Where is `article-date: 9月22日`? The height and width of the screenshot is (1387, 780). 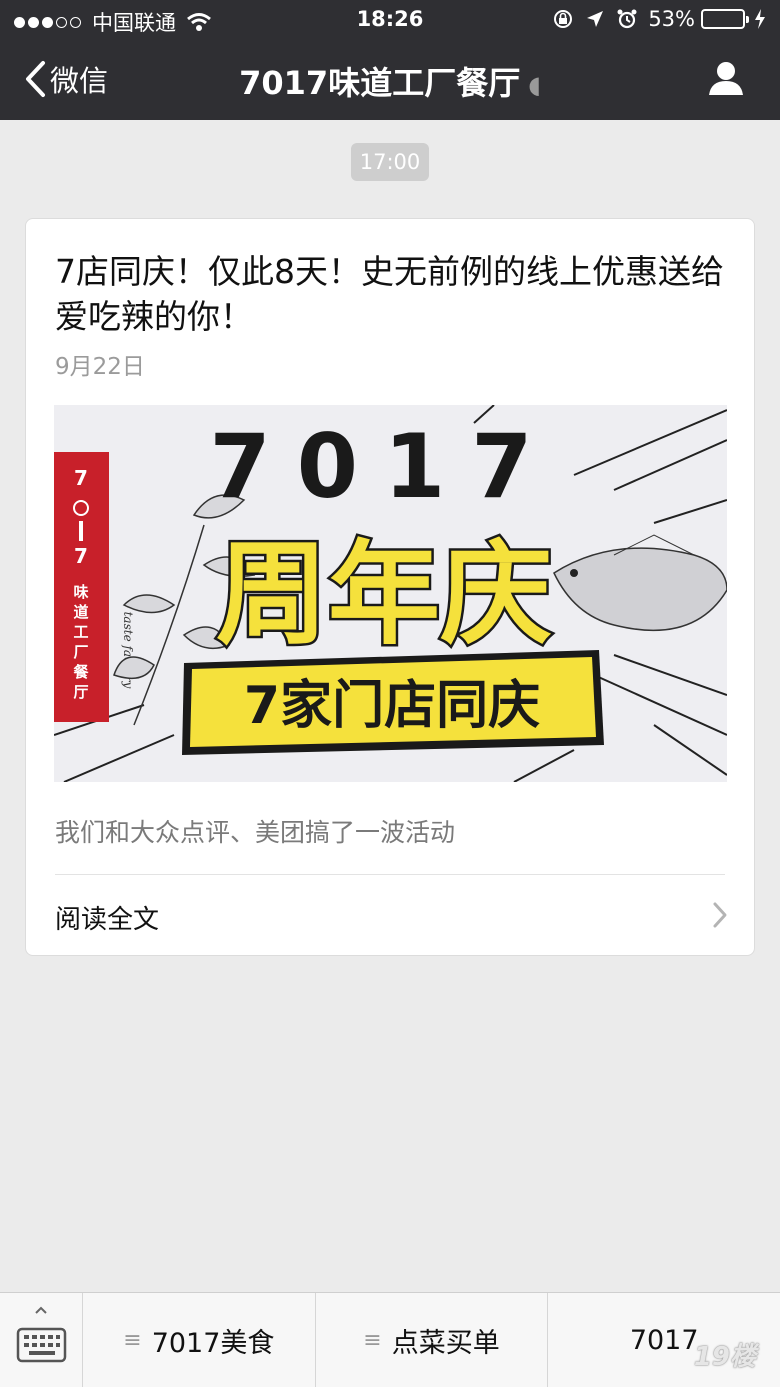
article-date: 9月22日 is located at coordinates (100, 367).